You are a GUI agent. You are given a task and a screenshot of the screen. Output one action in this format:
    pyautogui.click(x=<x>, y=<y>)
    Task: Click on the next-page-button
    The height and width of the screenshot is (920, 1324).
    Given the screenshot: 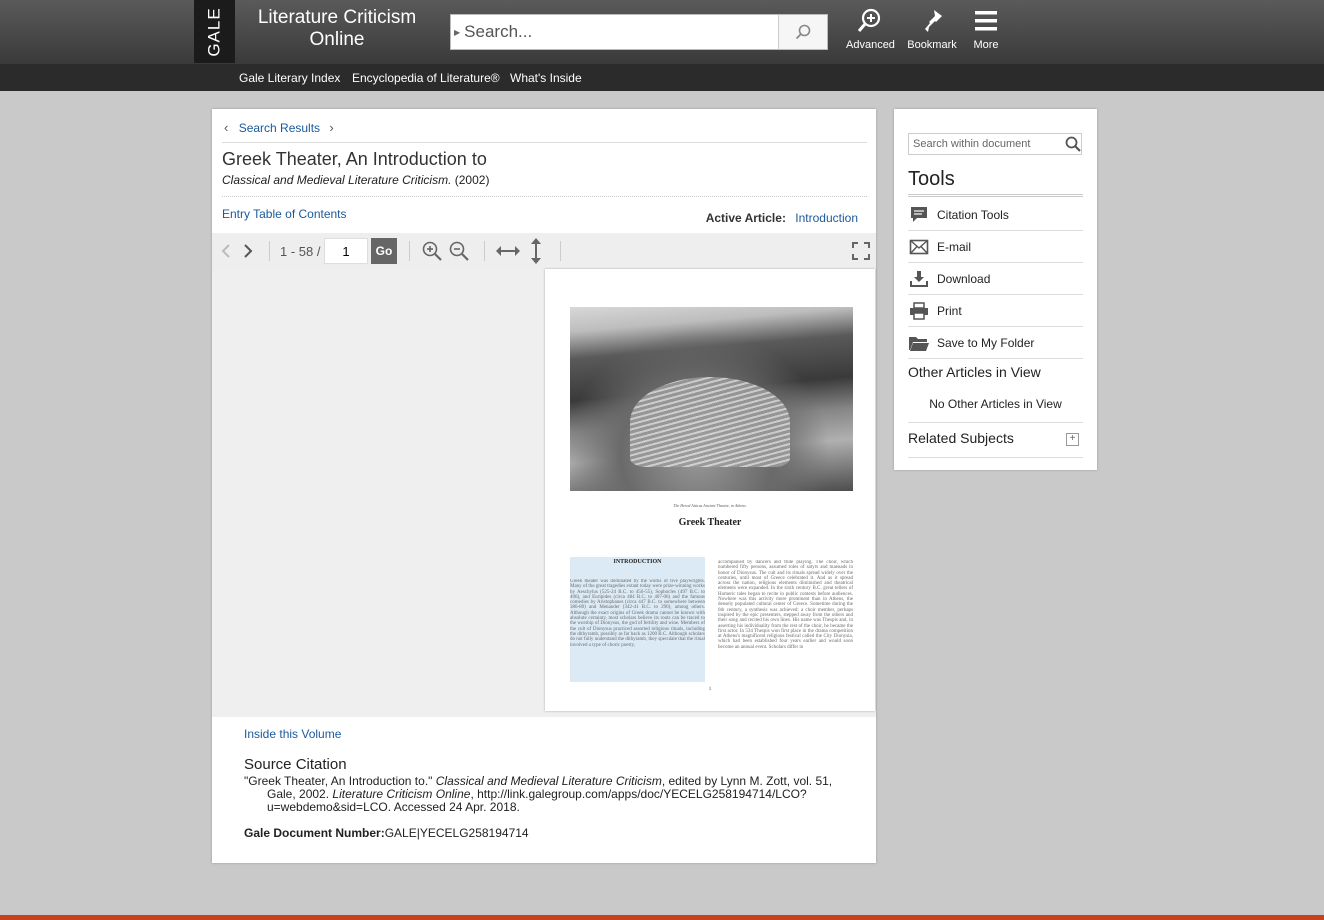 What is the action you would take?
    pyautogui.click(x=248, y=251)
    